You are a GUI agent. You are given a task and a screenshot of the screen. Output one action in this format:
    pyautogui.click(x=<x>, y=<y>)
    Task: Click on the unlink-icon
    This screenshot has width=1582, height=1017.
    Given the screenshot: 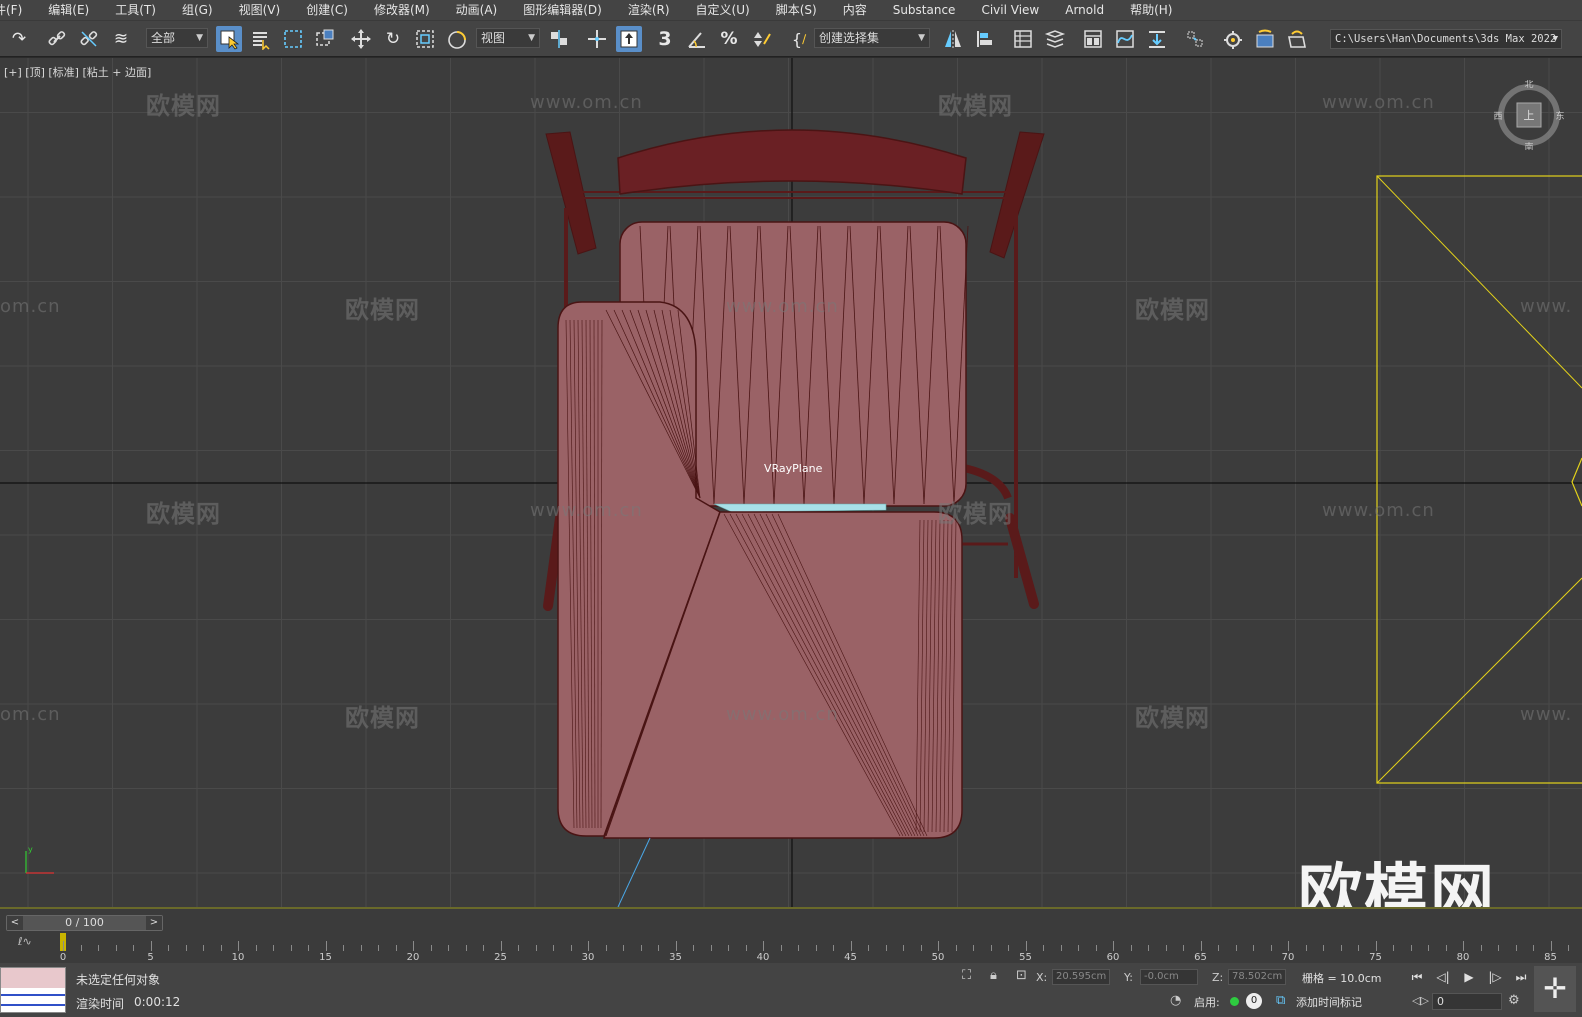 What is the action you would take?
    pyautogui.click(x=89, y=39)
    